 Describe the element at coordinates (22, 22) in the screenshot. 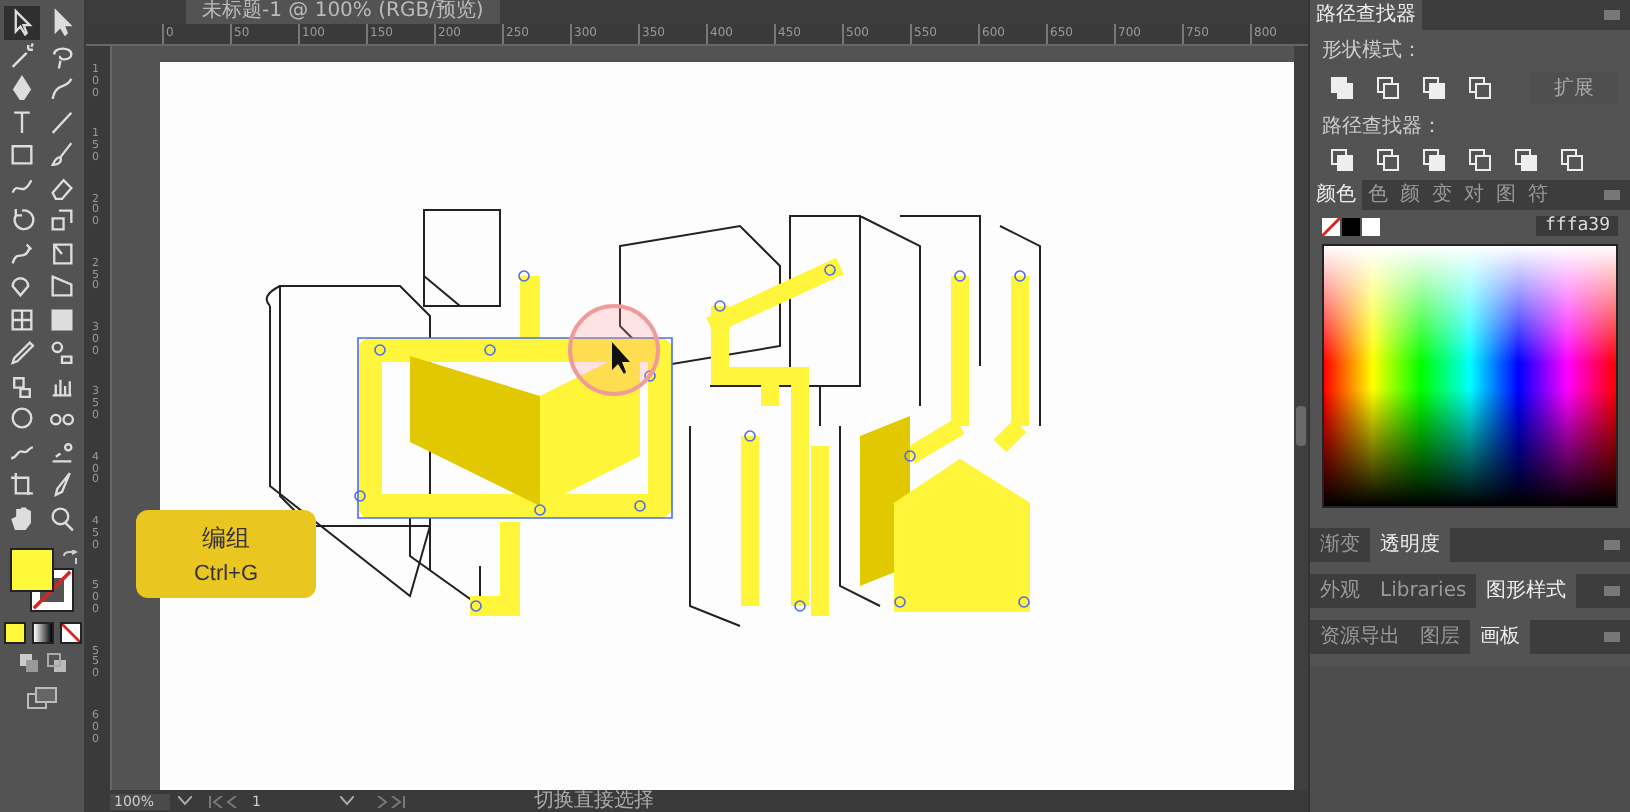

I see `select-tool-icon` at that location.